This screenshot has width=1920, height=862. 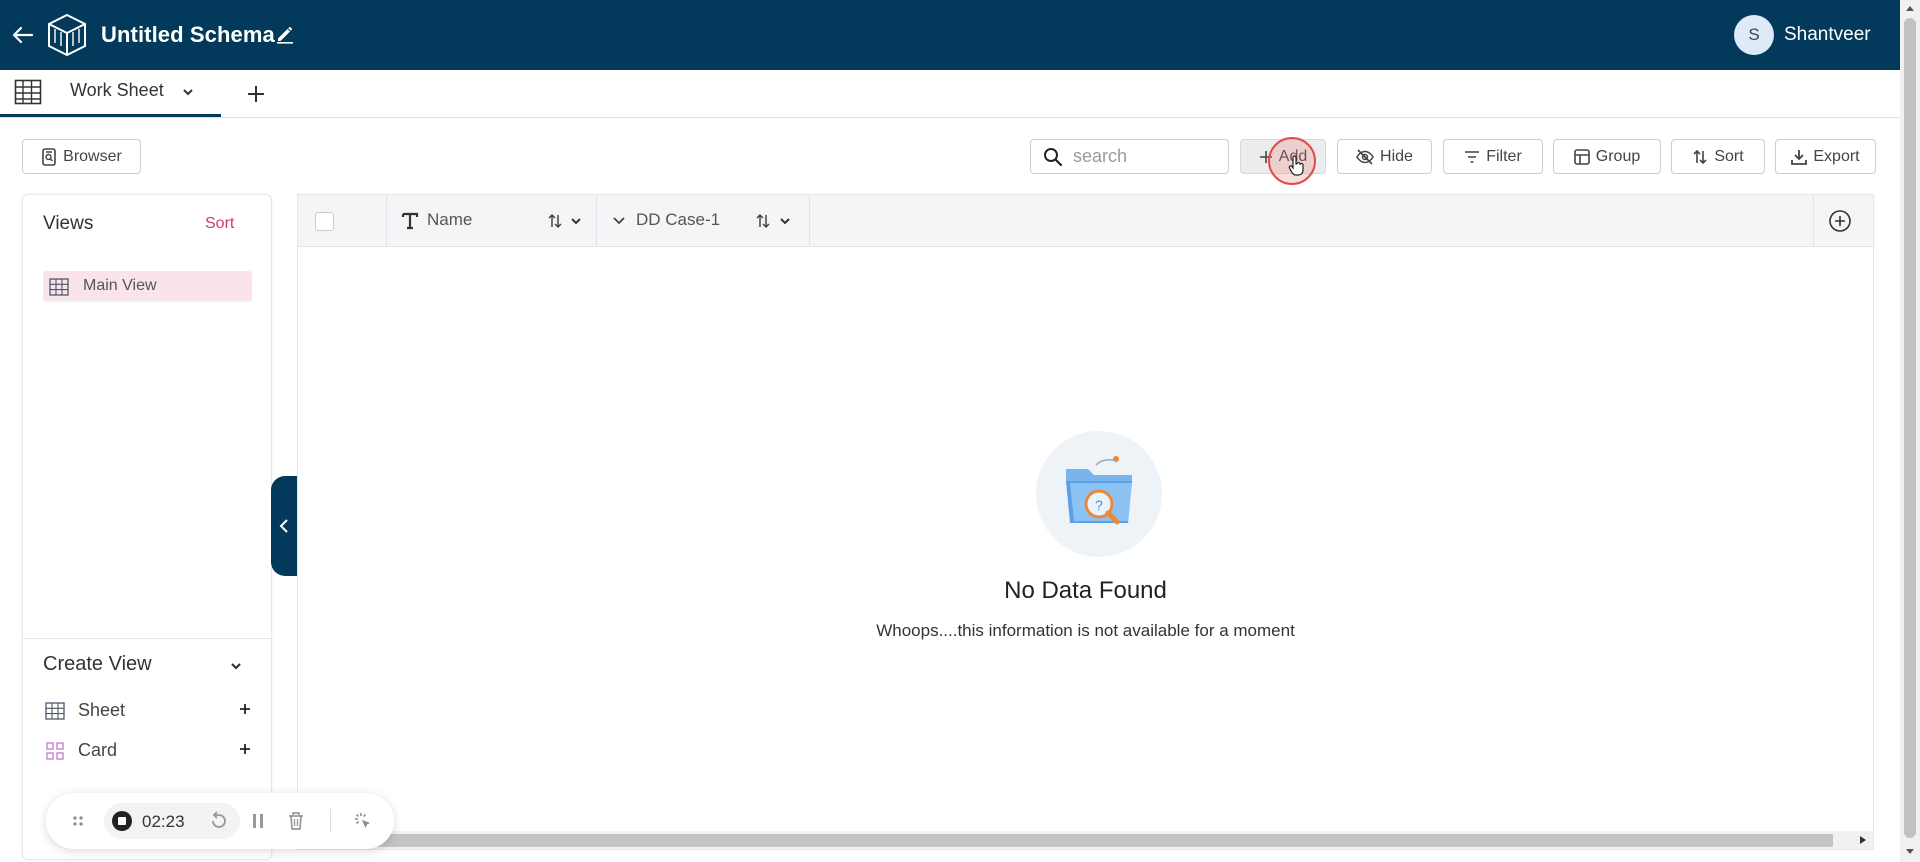 I want to click on add-button: Add, so click(x=1283, y=156).